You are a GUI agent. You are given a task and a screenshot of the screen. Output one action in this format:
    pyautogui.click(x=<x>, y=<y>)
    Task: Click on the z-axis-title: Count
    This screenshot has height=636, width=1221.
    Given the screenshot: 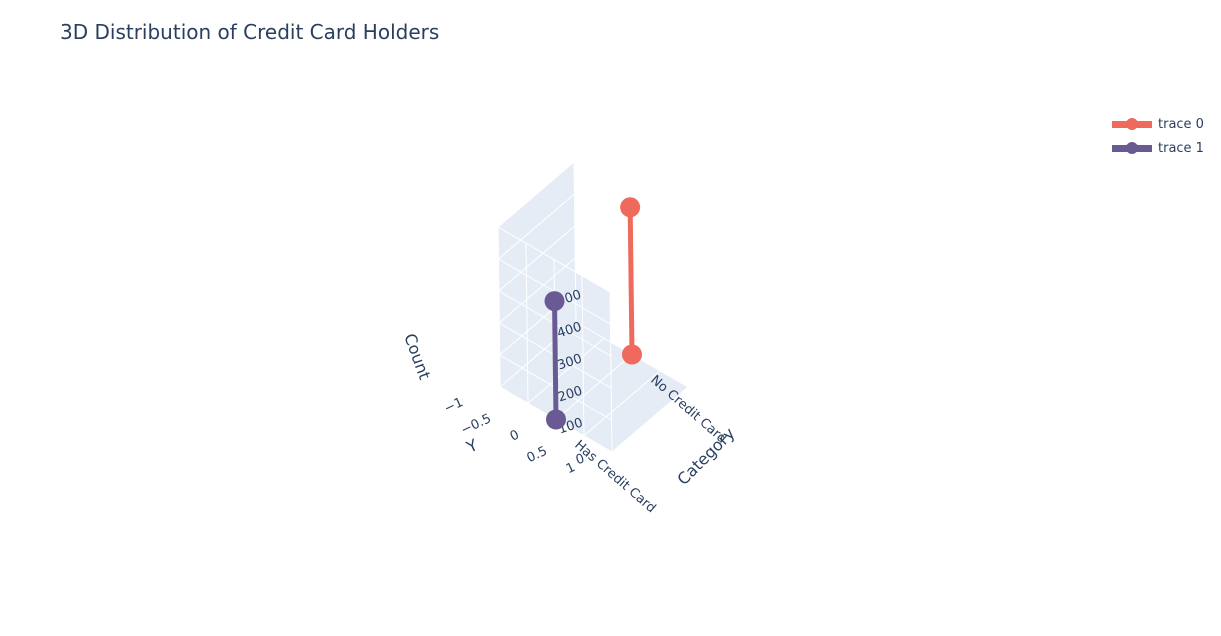 What is the action you would take?
    pyautogui.click(x=417, y=356)
    